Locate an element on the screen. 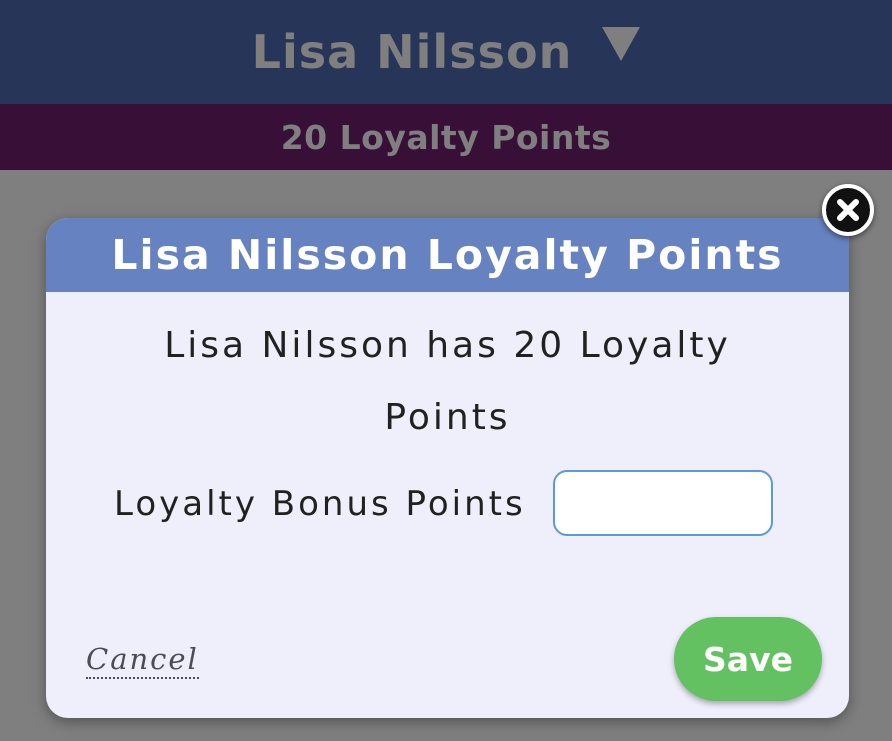 This screenshot has width=892, height=741. bonus-points-input is located at coordinates (663, 503).